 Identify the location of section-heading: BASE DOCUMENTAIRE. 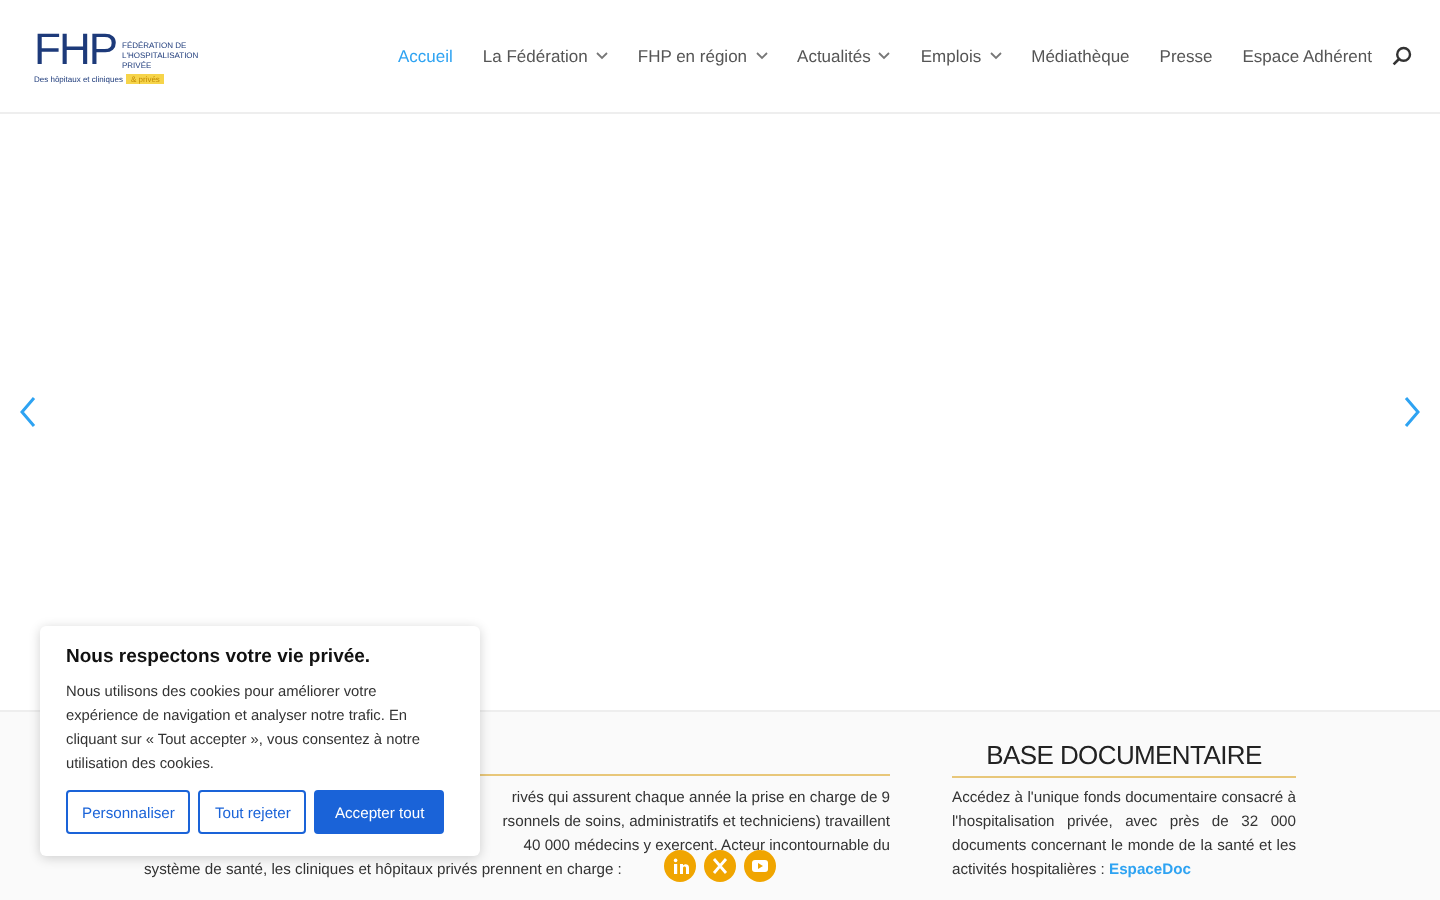
(1124, 757).